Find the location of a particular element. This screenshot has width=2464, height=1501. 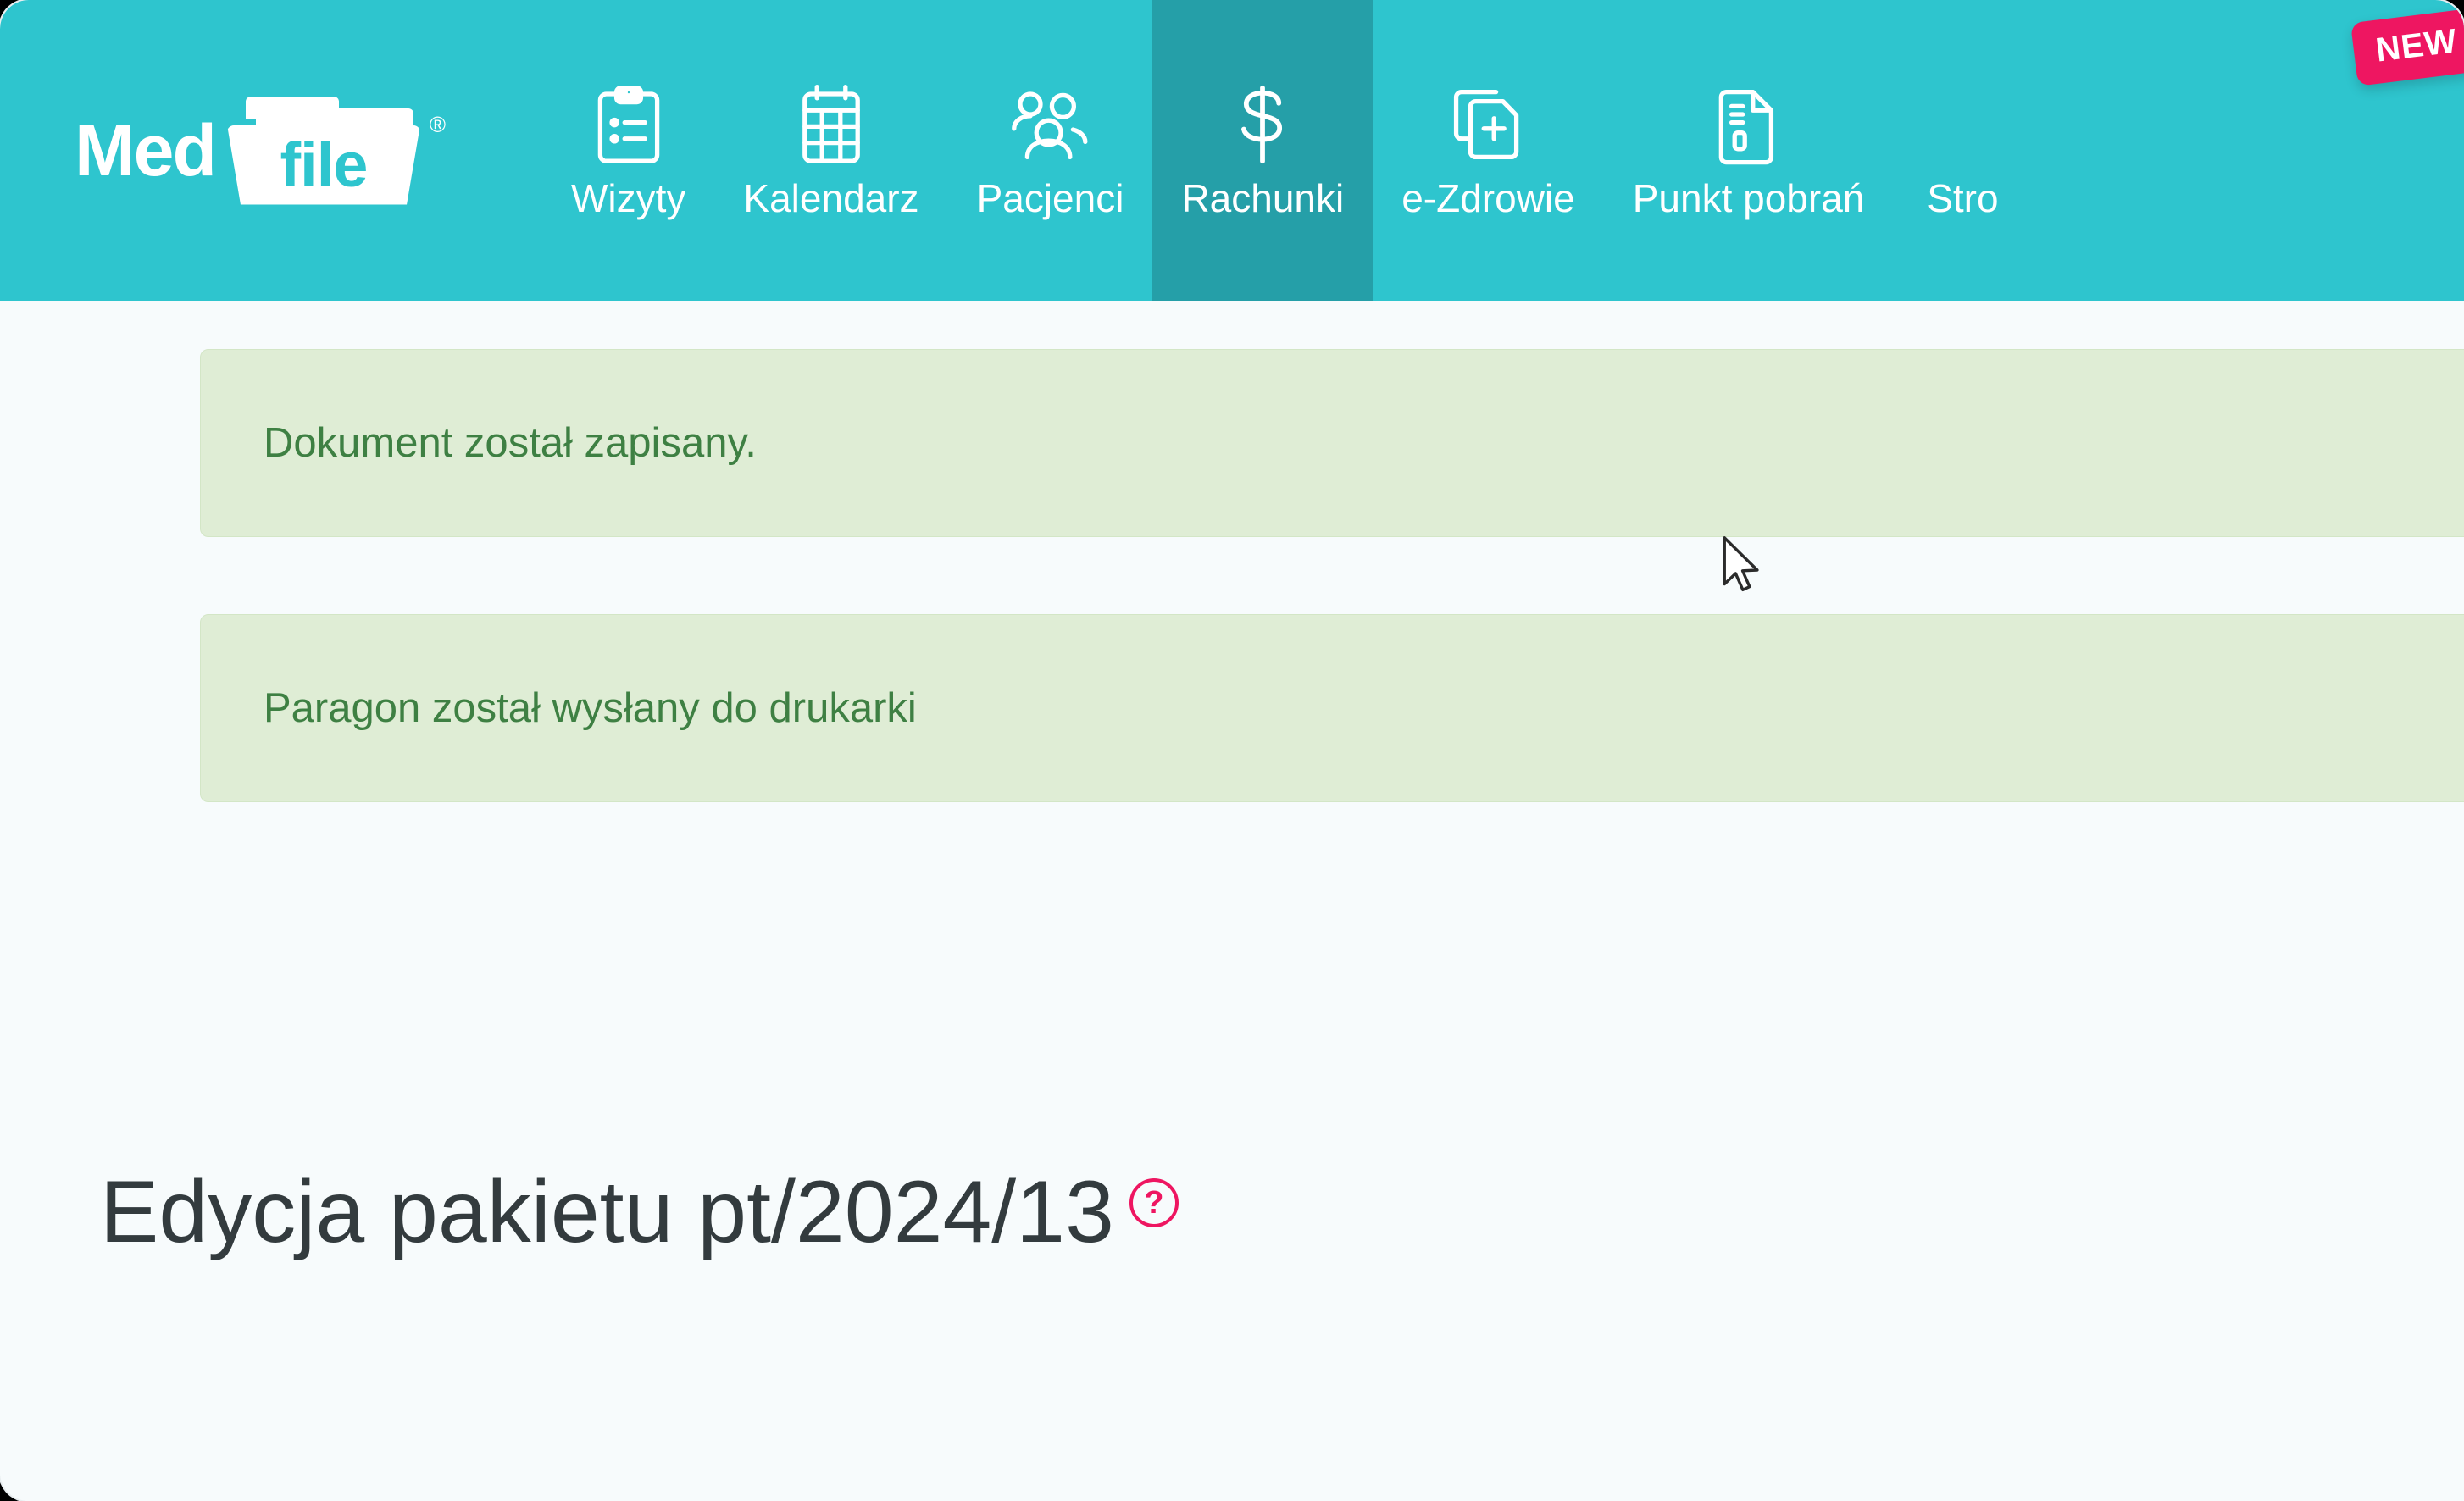

nav-label-punkt-pobran: Punkt pobrań is located at coordinates (1749, 197).